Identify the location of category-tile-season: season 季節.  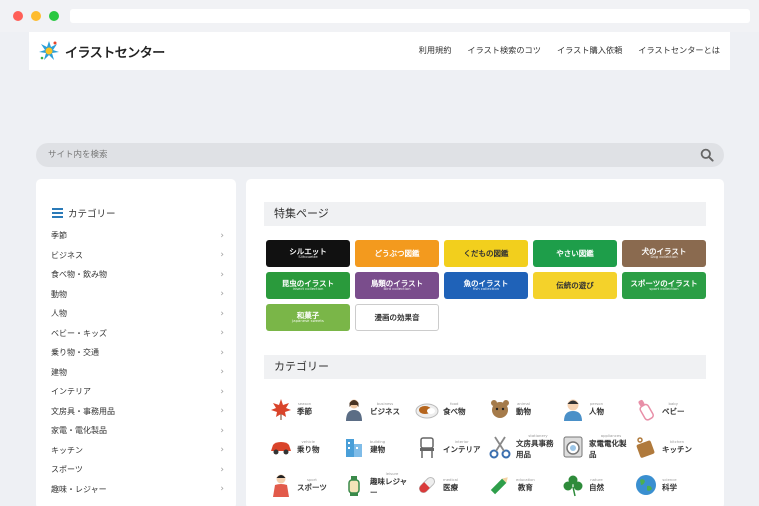
(304, 408).